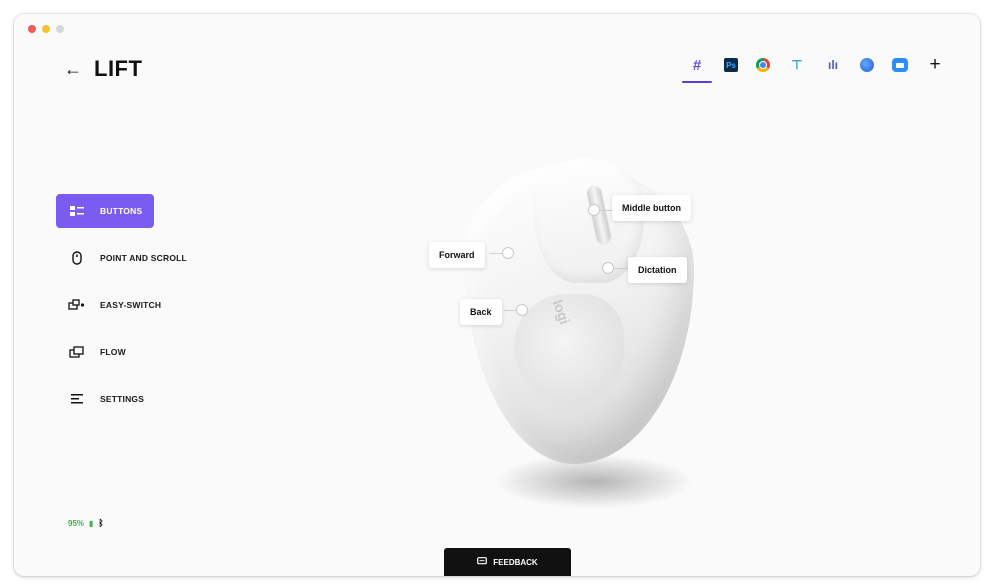 Image resolution: width=995 pixels, height=583 pixels. What do you see at coordinates (121, 211) in the screenshot?
I see `sidebar-item-label: BUTTONS` at bounding box center [121, 211].